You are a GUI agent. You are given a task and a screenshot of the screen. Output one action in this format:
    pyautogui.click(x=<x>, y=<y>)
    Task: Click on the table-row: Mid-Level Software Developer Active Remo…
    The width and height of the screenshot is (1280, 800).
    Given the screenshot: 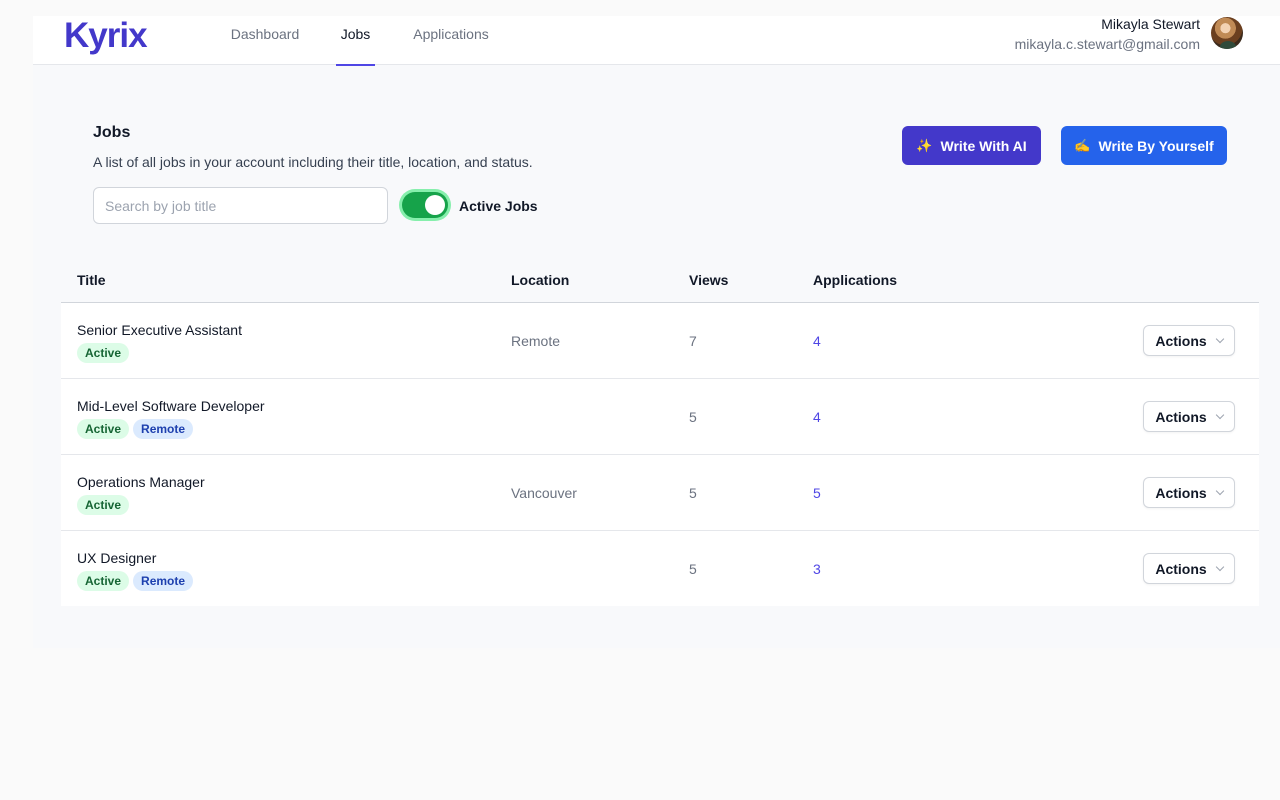 What is the action you would take?
    pyautogui.click(x=660, y=417)
    